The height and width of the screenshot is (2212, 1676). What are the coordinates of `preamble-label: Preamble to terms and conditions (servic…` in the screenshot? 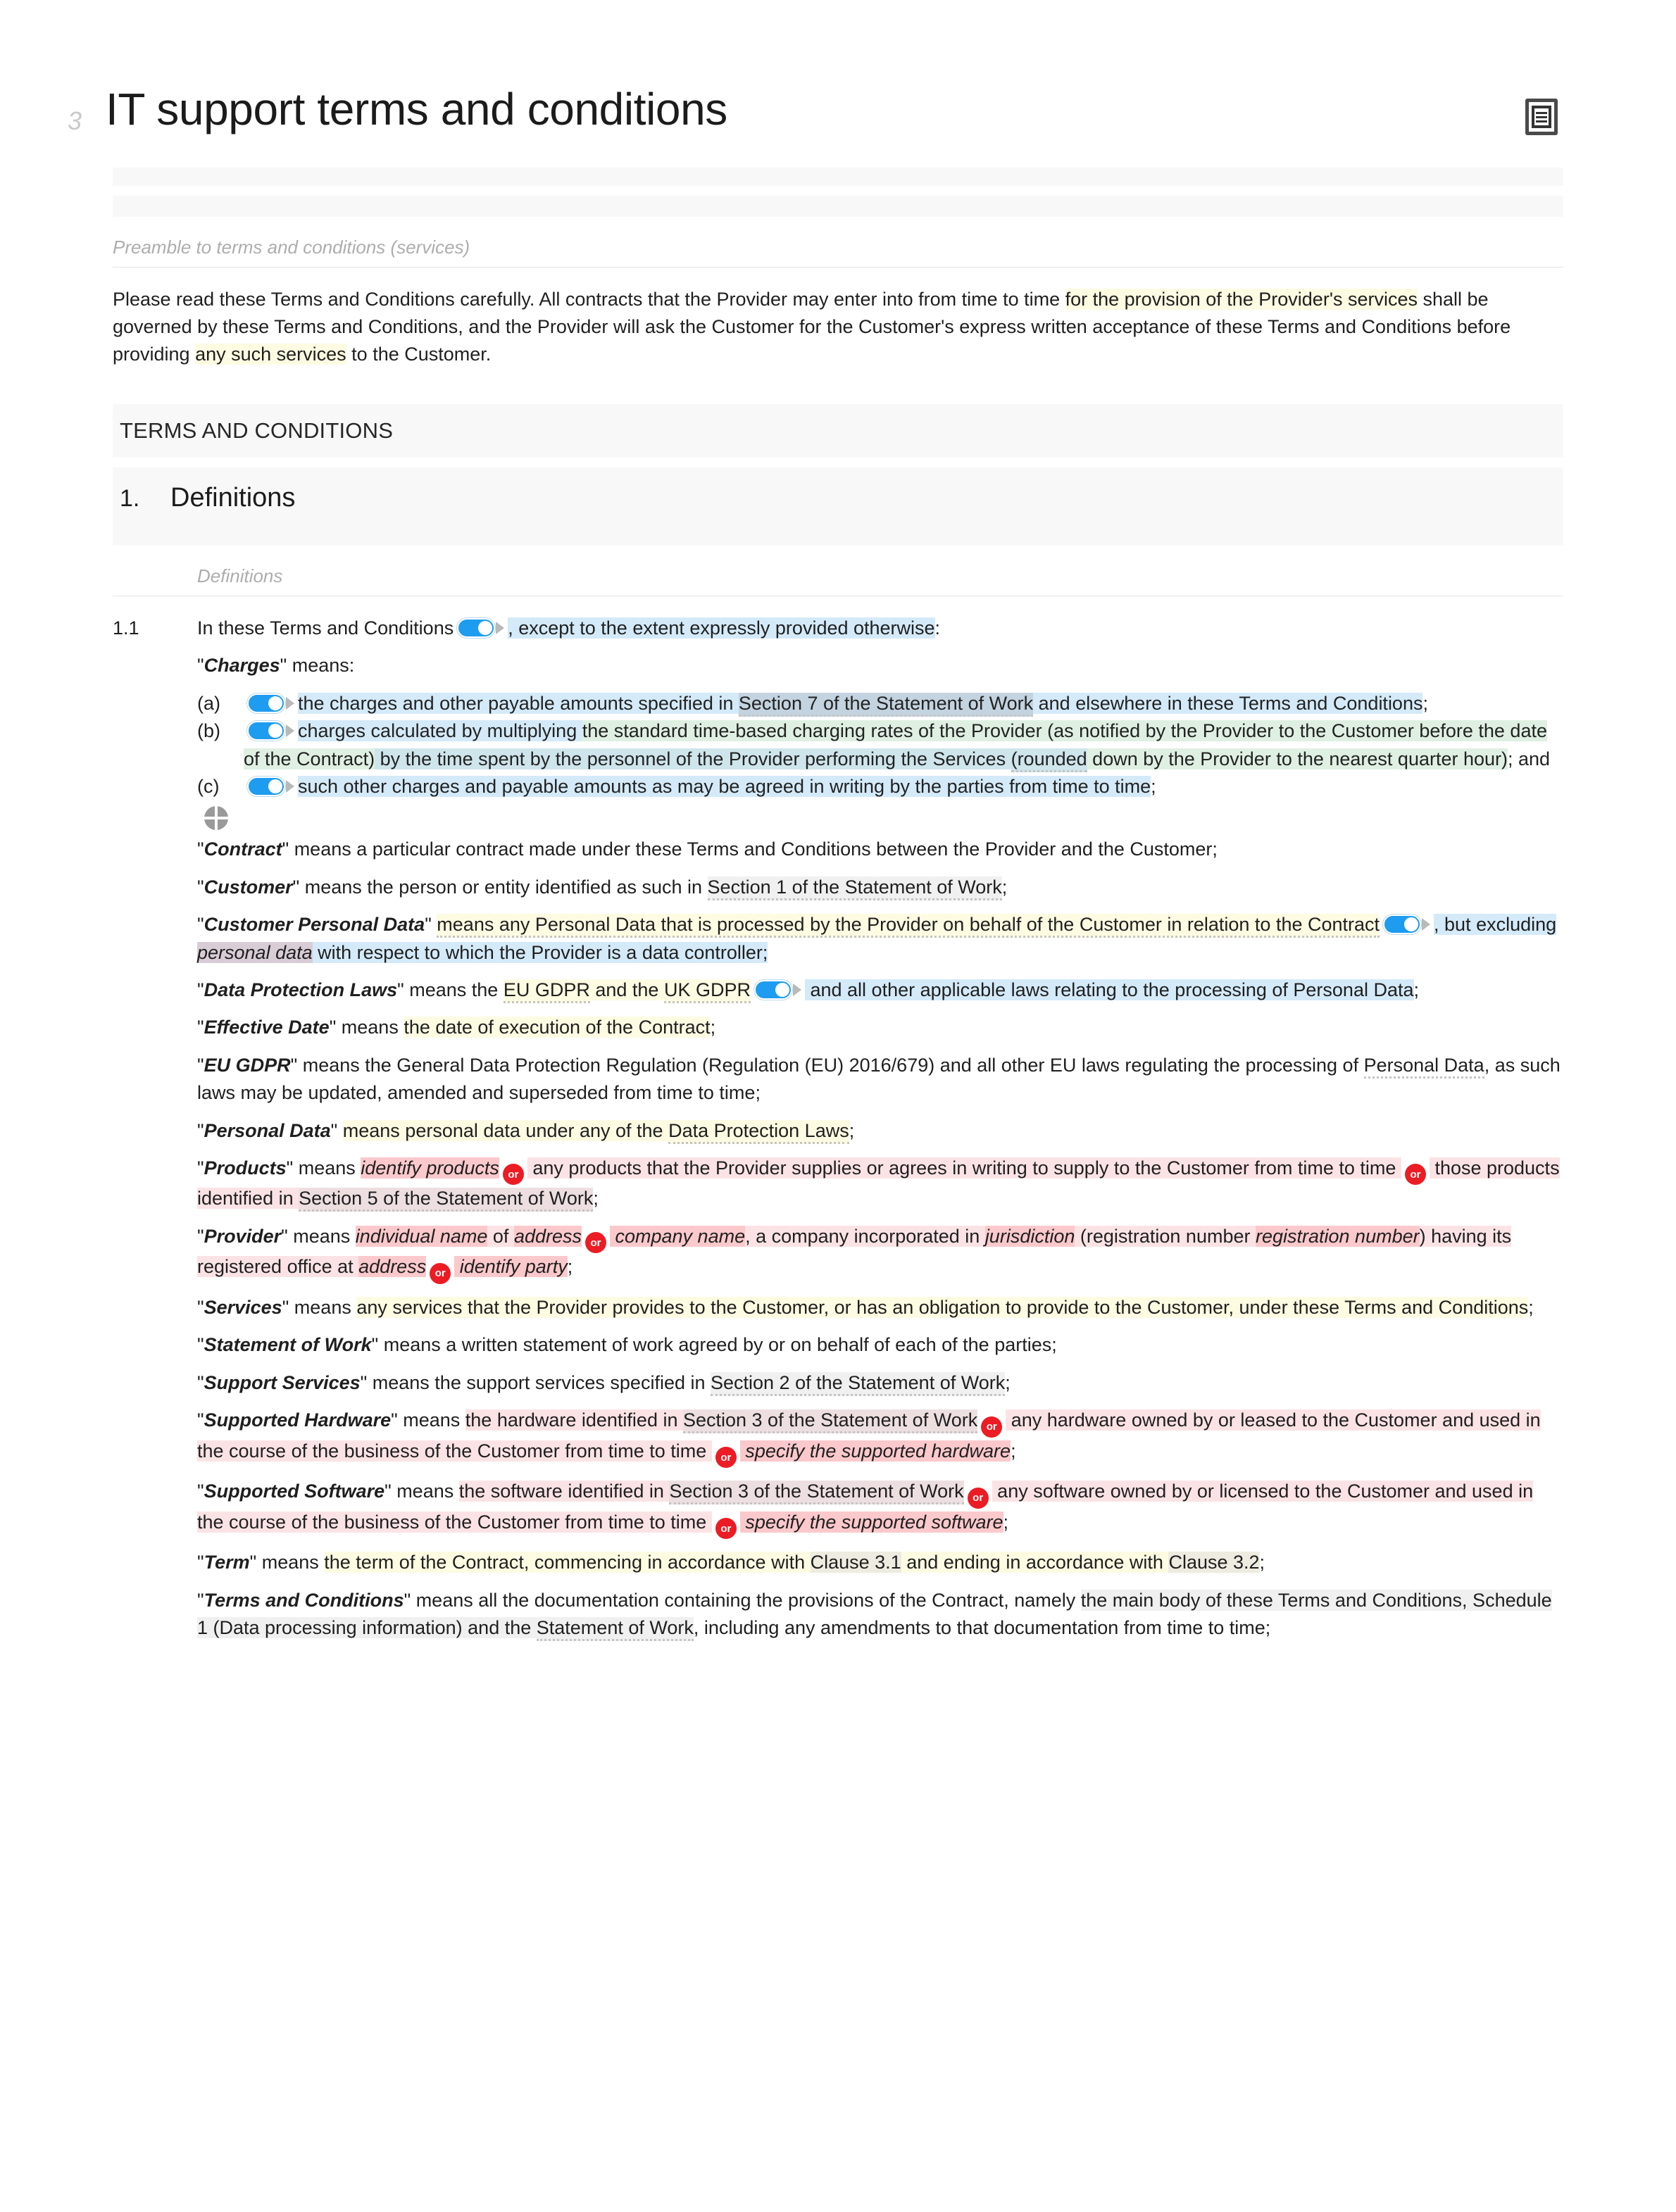 It's located at (291, 247).